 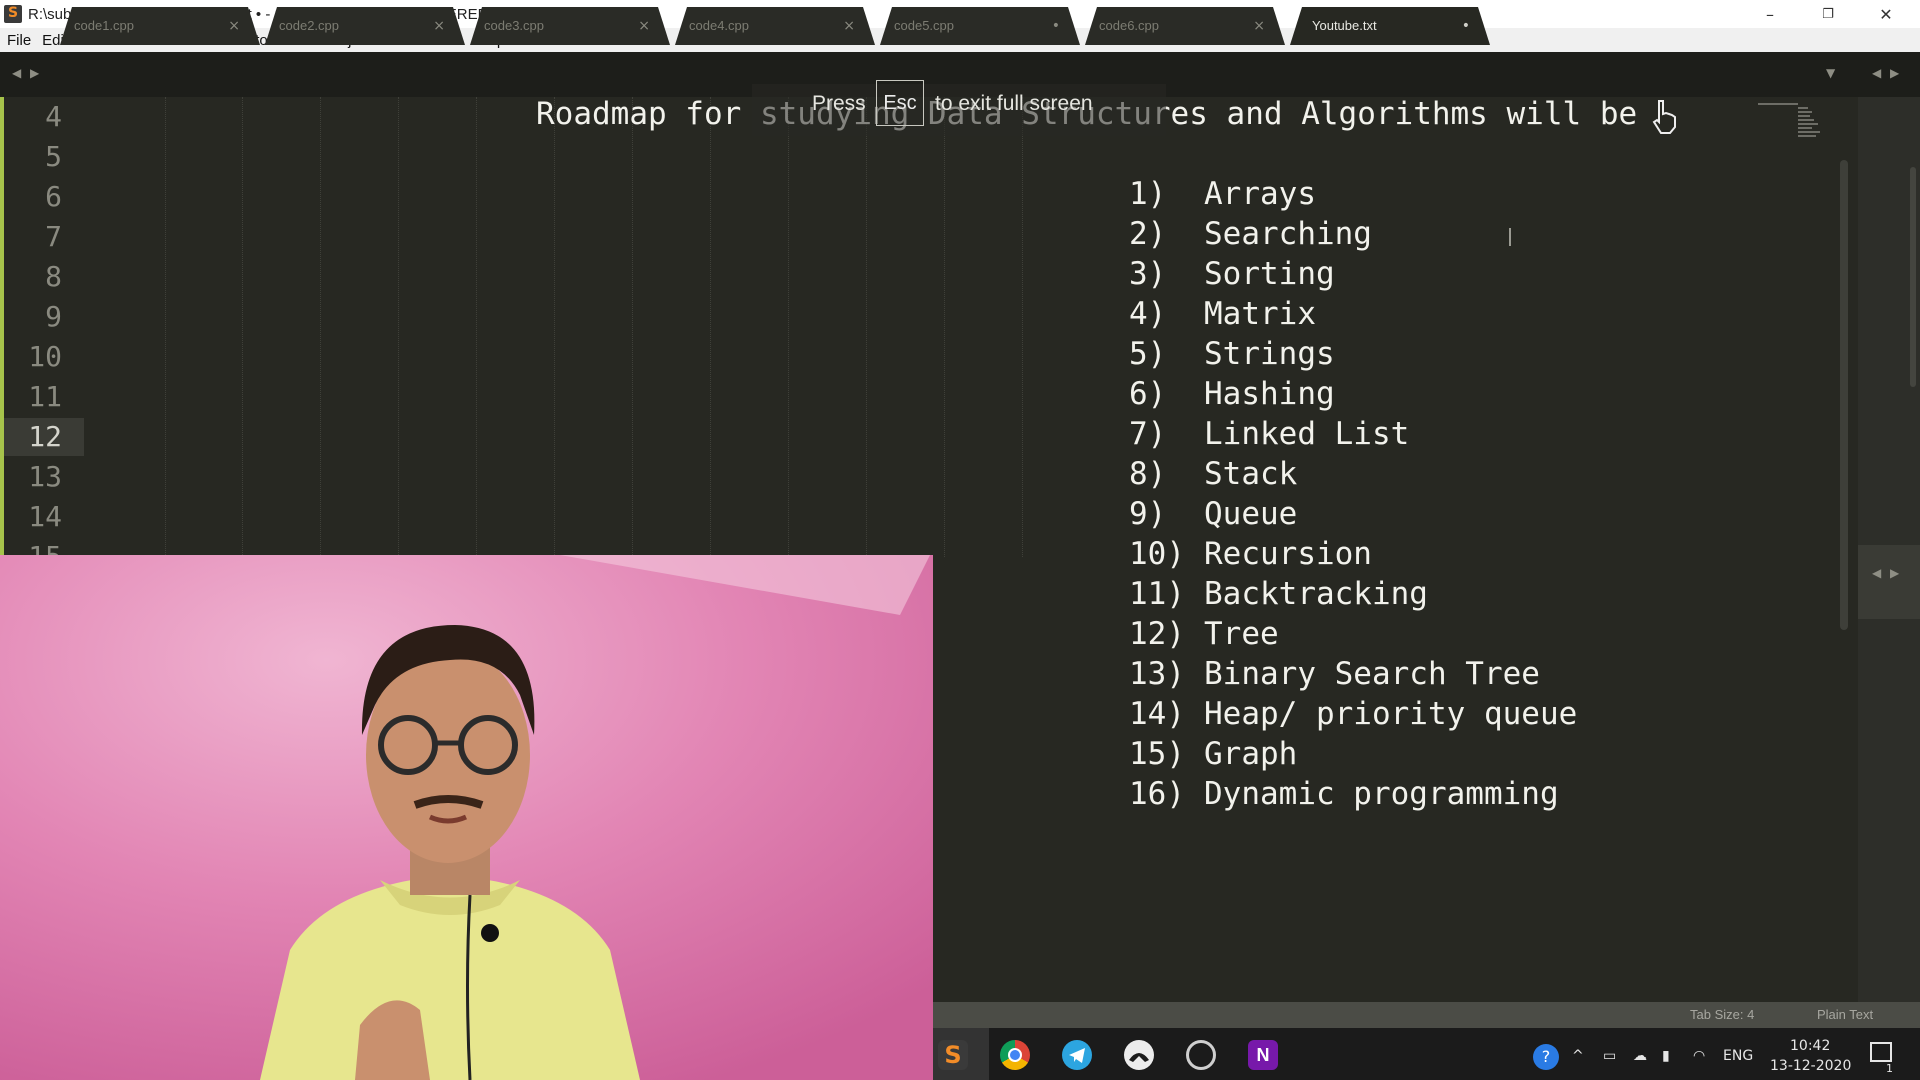 I want to click on line-number: 4, so click(x=53, y=116).